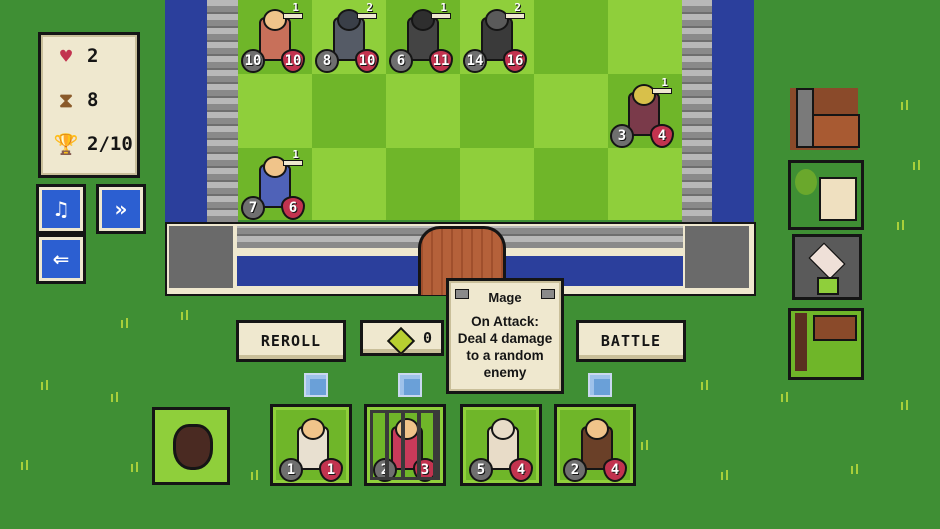  I want to click on gold-display: 0, so click(402, 338).